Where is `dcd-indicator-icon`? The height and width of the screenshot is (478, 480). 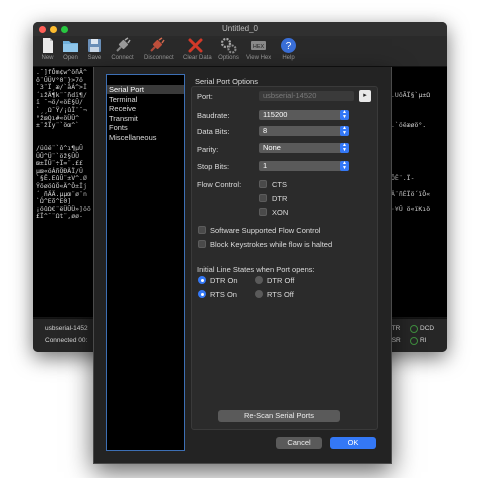
dcd-indicator-icon is located at coordinates (414, 329).